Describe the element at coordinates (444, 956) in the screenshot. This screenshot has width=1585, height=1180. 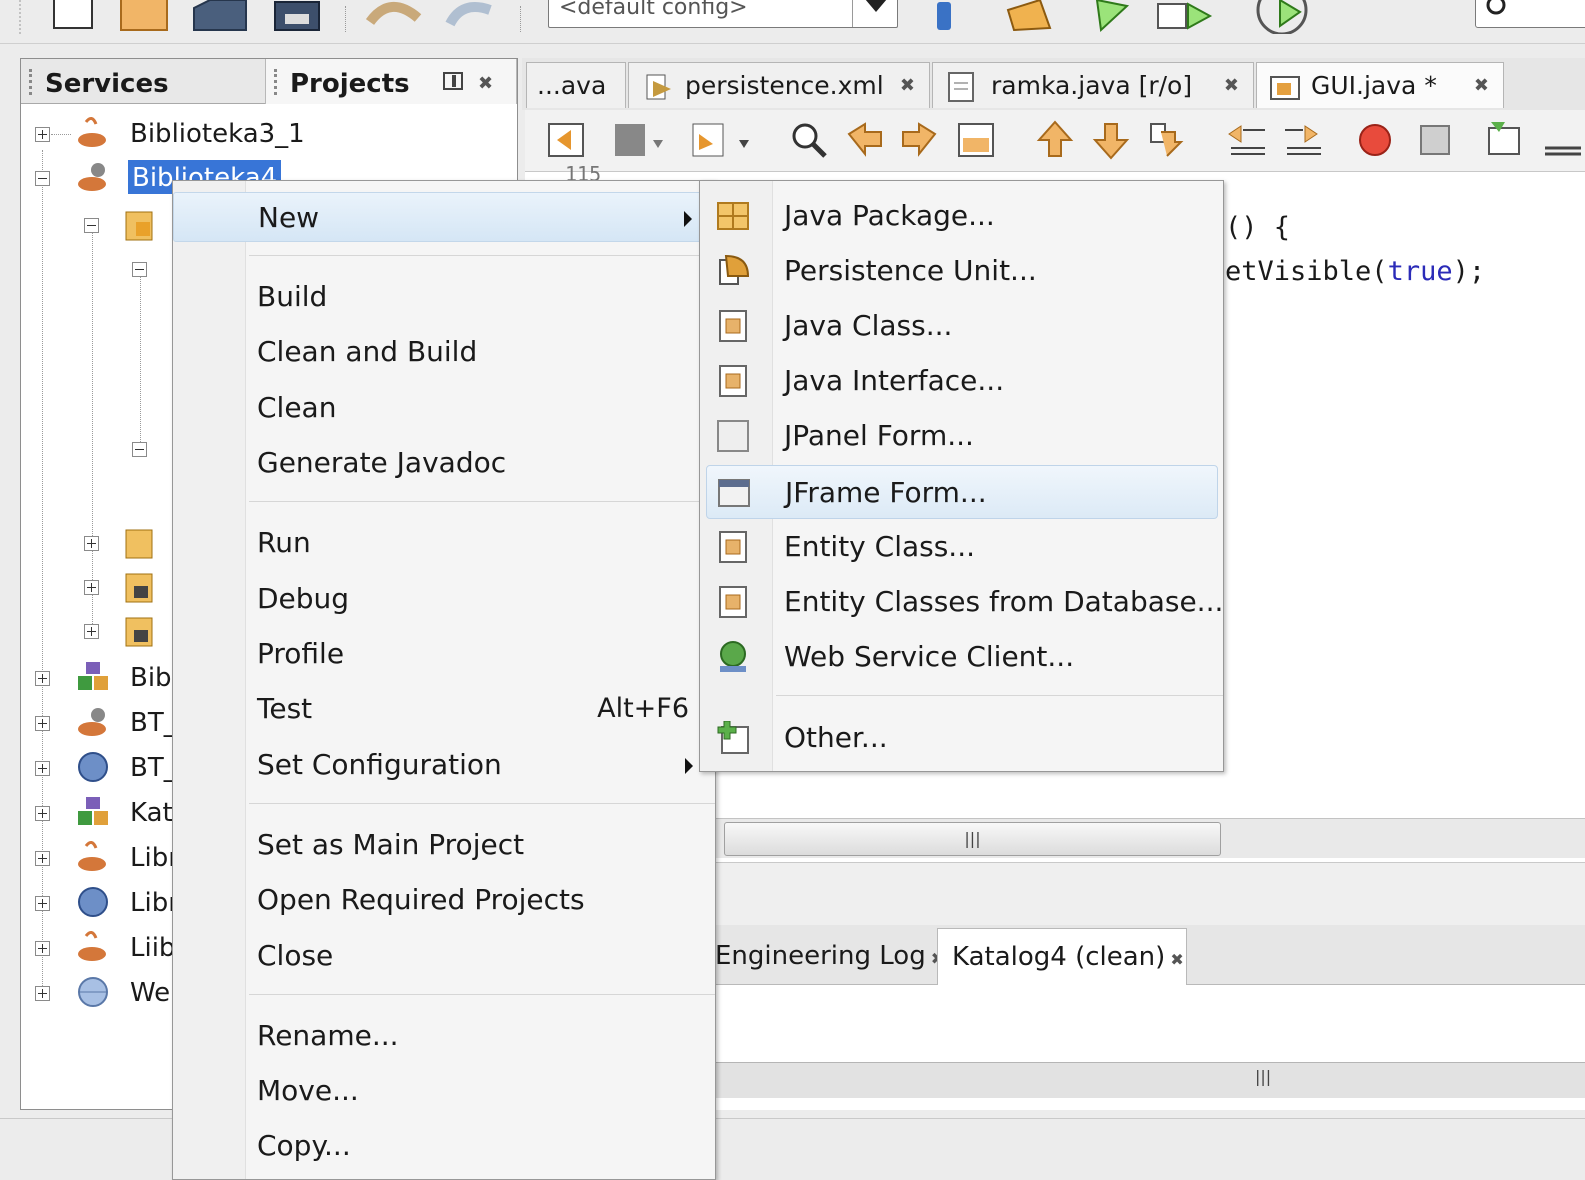
I see `menu-item-close: Close` at that location.